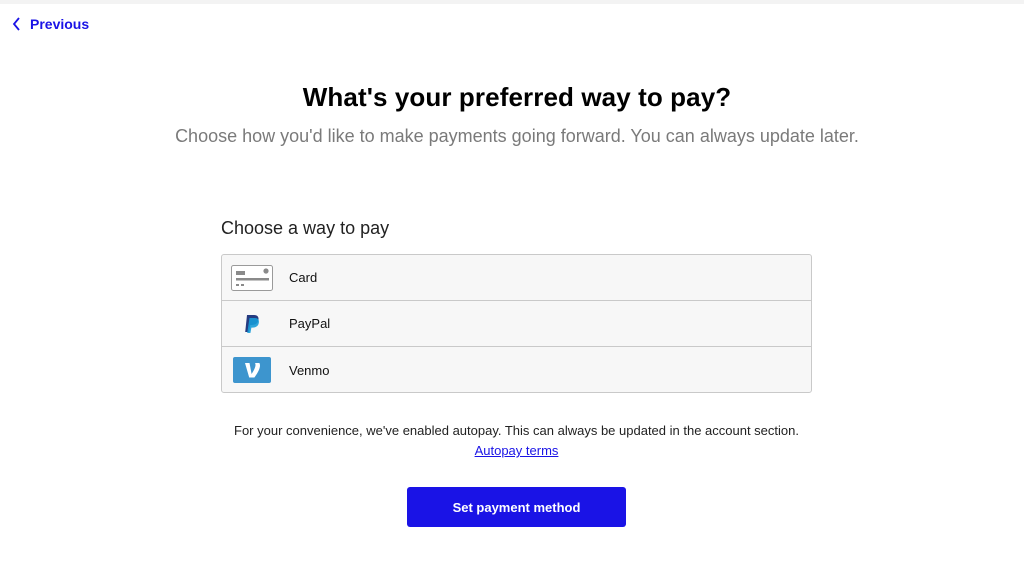 Image resolution: width=1024 pixels, height=586 pixels. I want to click on payment-option-paypal: PayPal, so click(516, 324).